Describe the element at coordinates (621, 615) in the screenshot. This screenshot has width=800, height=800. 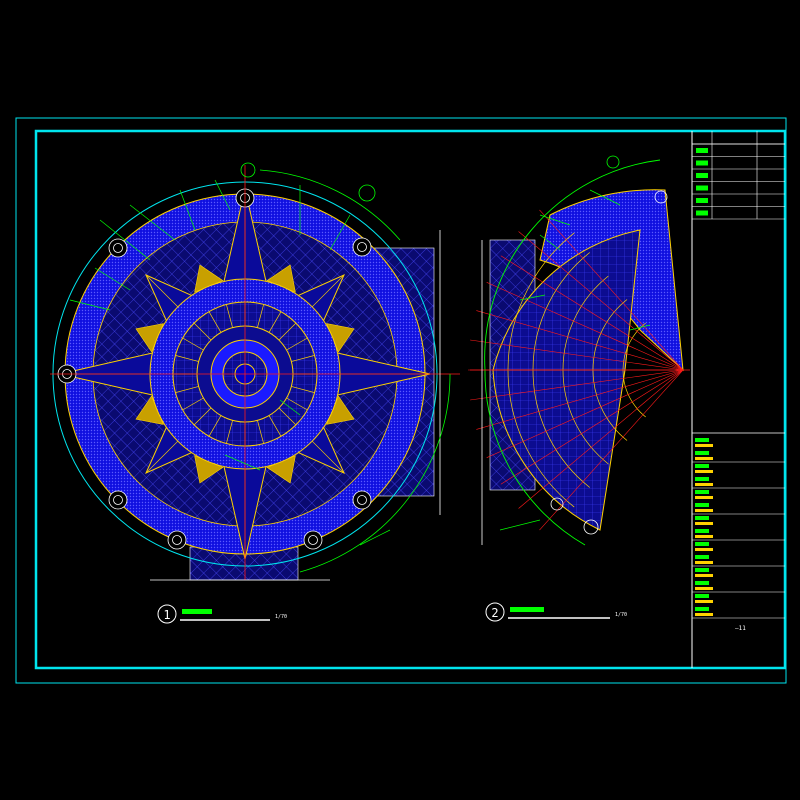
I see `view-scale-2: 1/70` at that location.